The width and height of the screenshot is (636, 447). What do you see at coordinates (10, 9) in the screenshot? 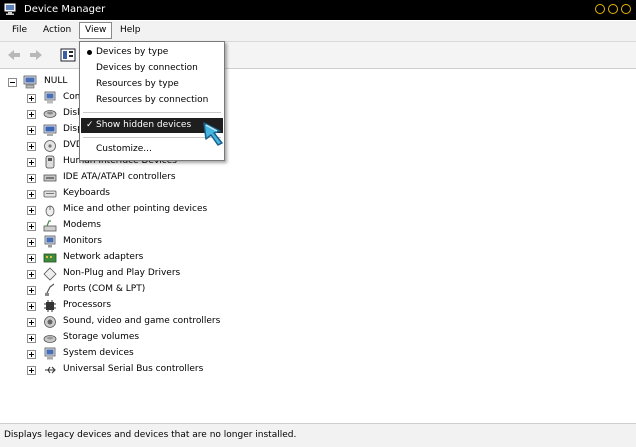
I see `device-manager-icon` at bounding box center [10, 9].